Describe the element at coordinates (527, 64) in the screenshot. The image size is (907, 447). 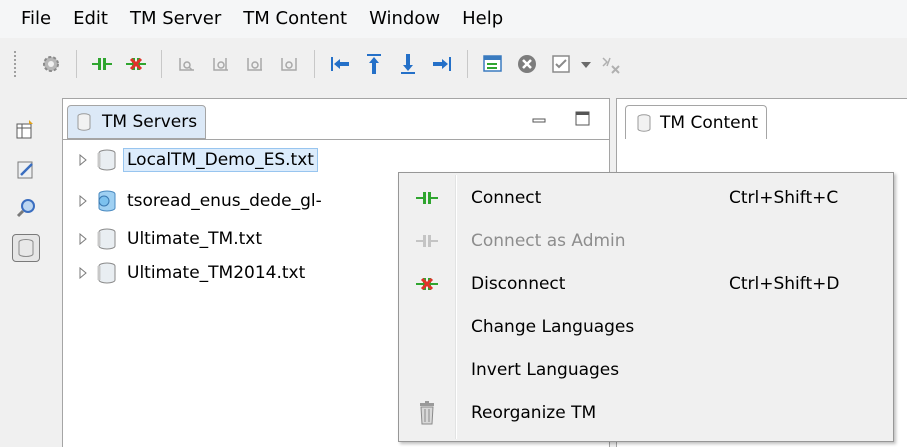
I see `cancel-icon` at that location.